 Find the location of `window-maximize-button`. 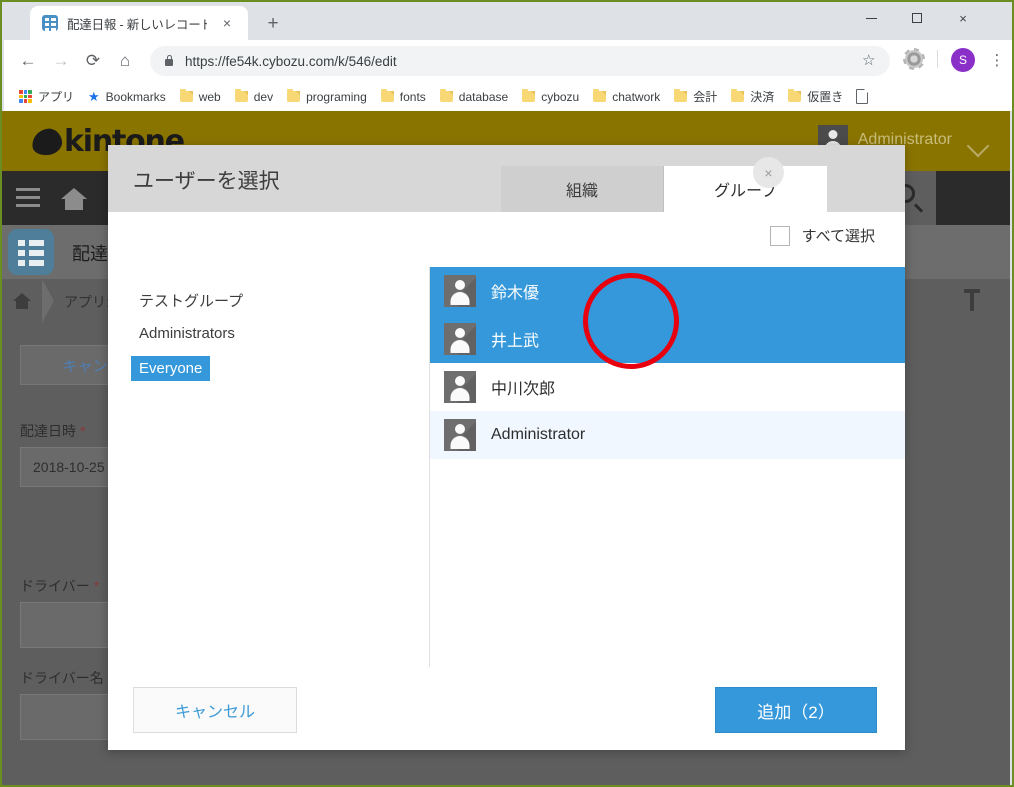

window-maximize-button is located at coordinates (917, 18).